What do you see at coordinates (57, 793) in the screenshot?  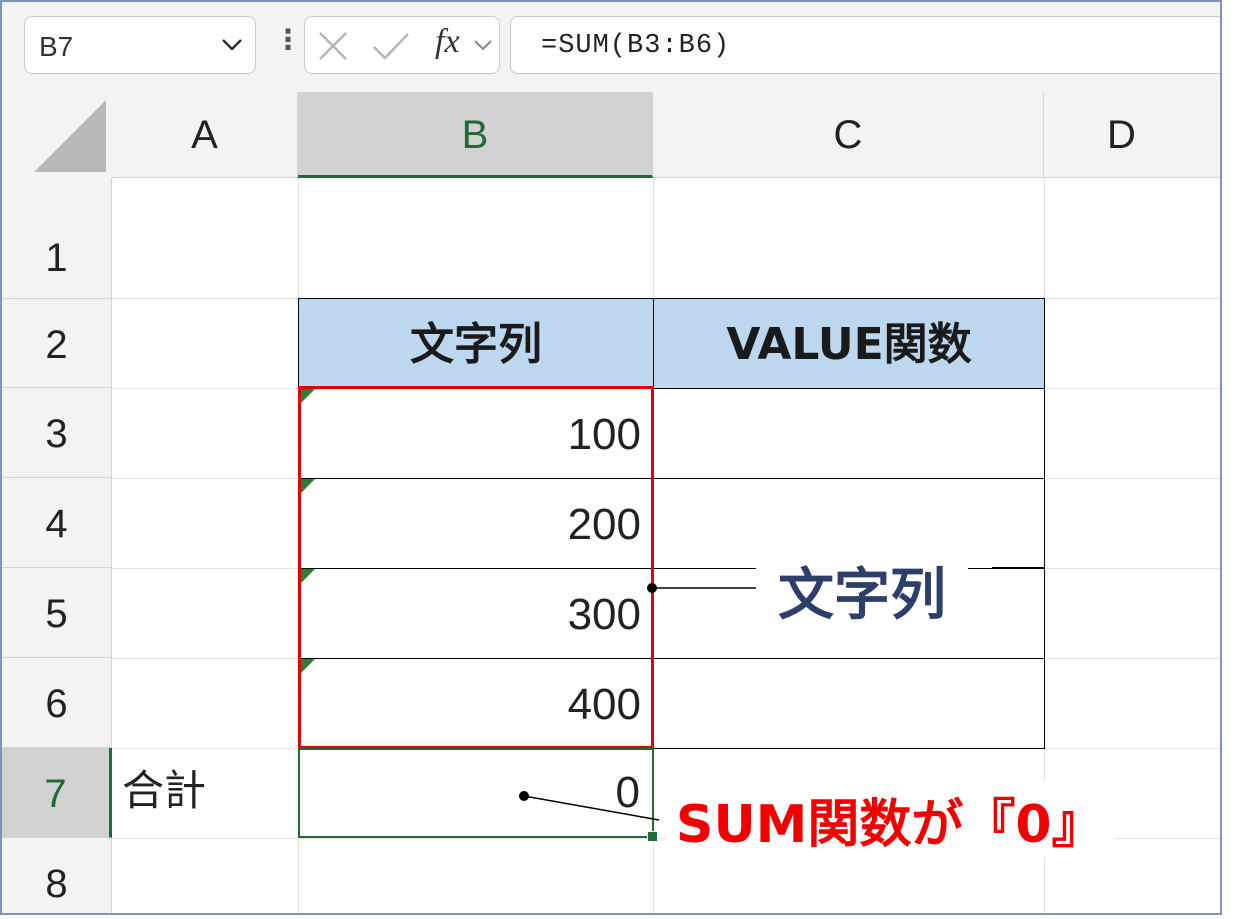 I see `row-header-7: 7` at bounding box center [57, 793].